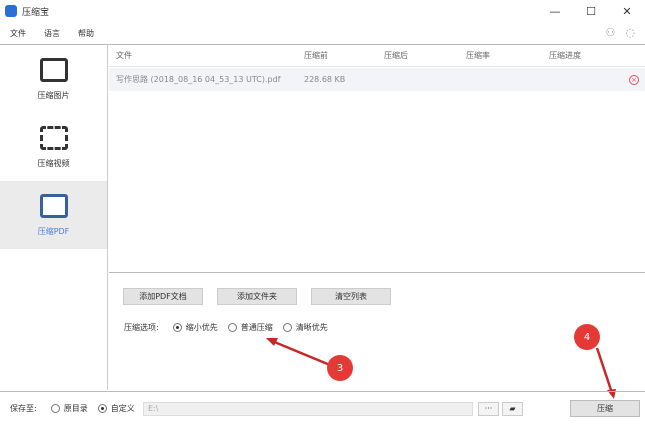 The width and height of the screenshot is (645, 424). What do you see at coordinates (308, 409) in the screenshot?
I see `save-path-input: E:\` at bounding box center [308, 409].